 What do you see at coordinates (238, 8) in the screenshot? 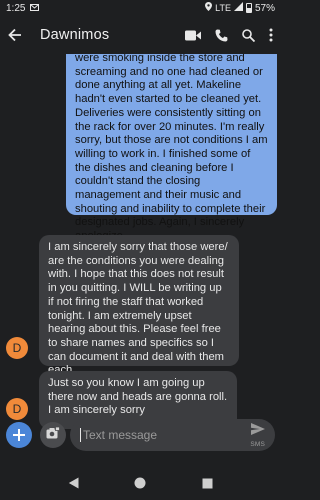
I see `signal-icon` at bounding box center [238, 8].